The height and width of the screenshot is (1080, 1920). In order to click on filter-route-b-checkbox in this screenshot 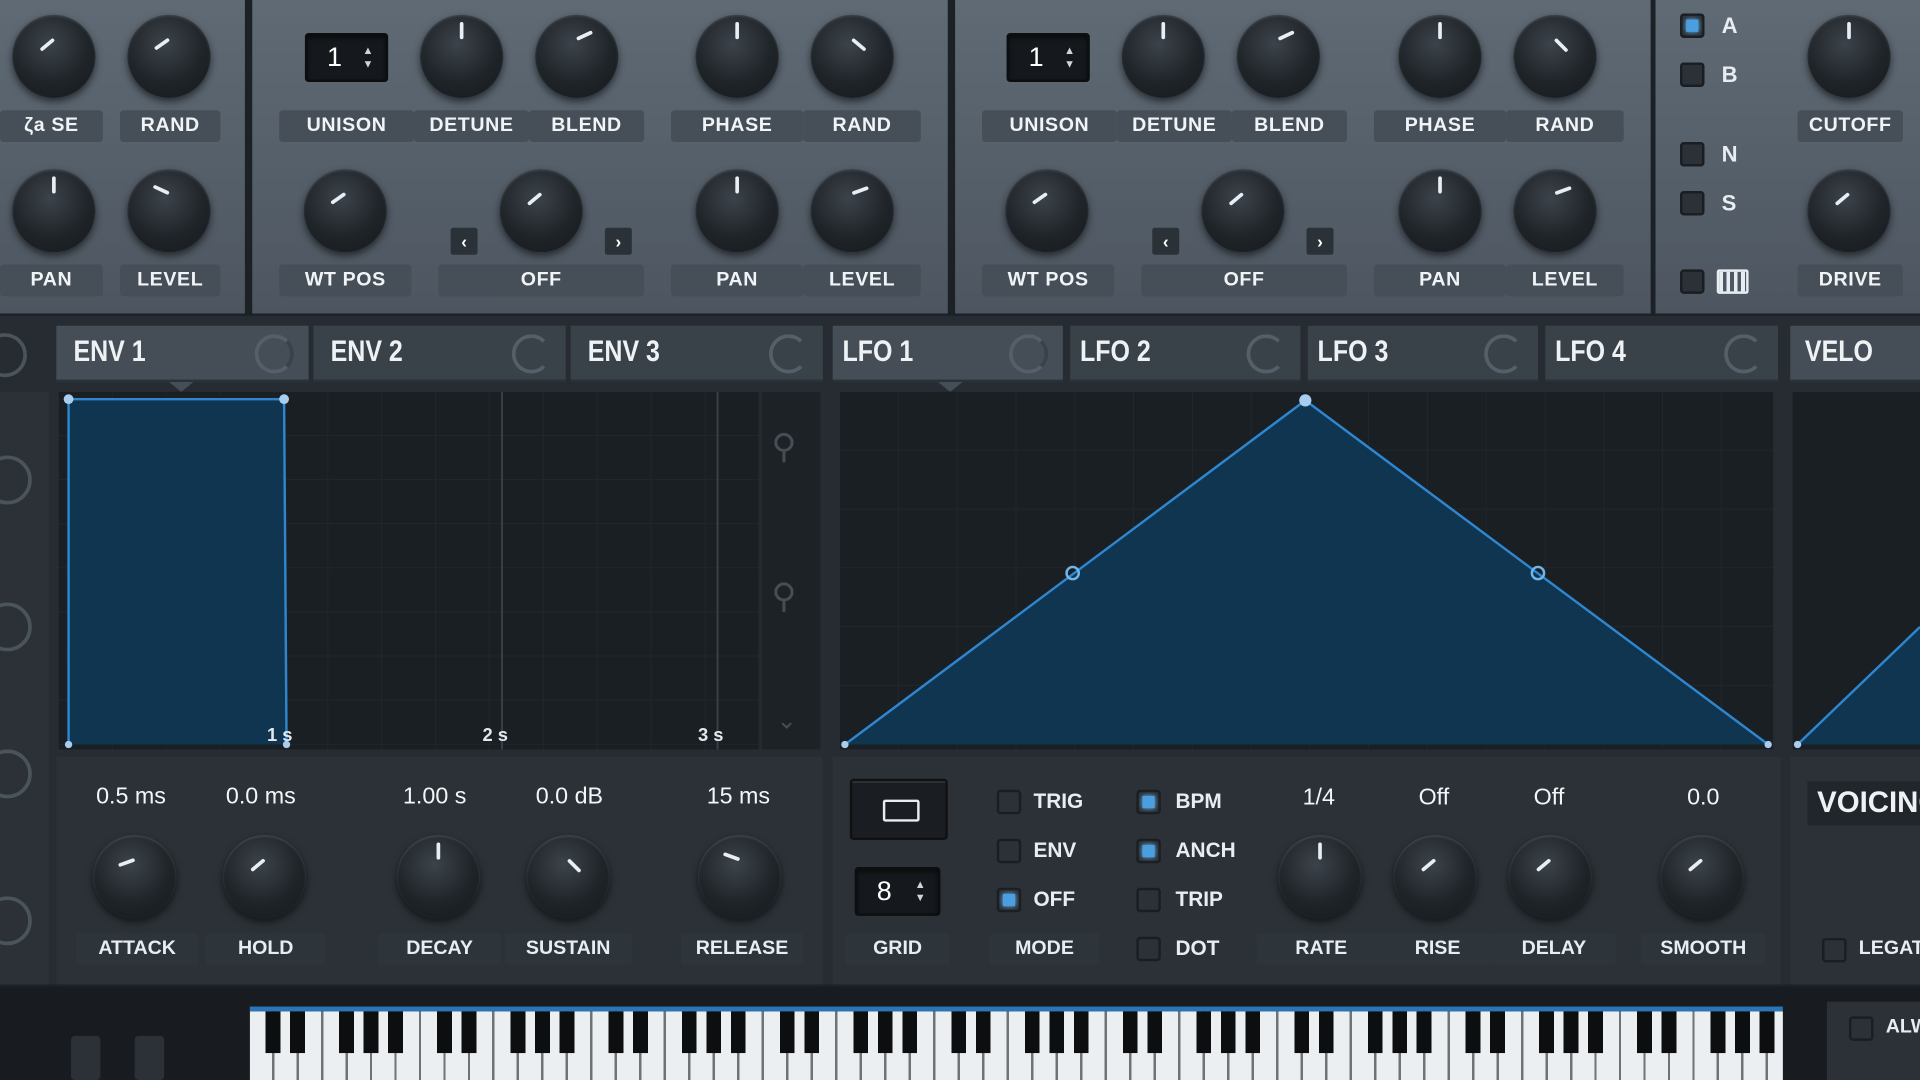, I will do `click(1692, 74)`.